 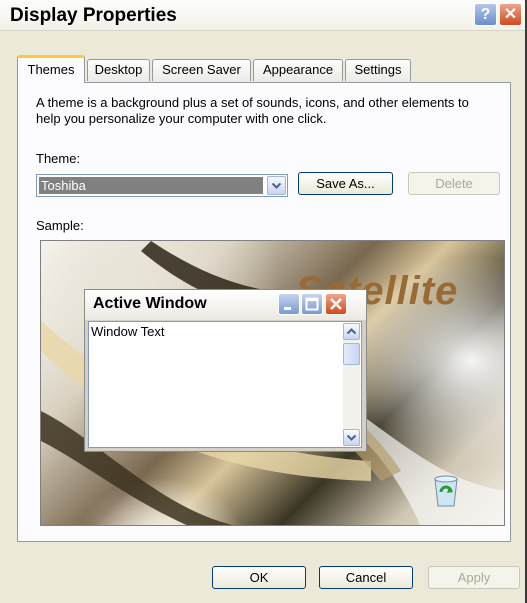 I want to click on sample-scrollbar, so click(x=351, y=384).